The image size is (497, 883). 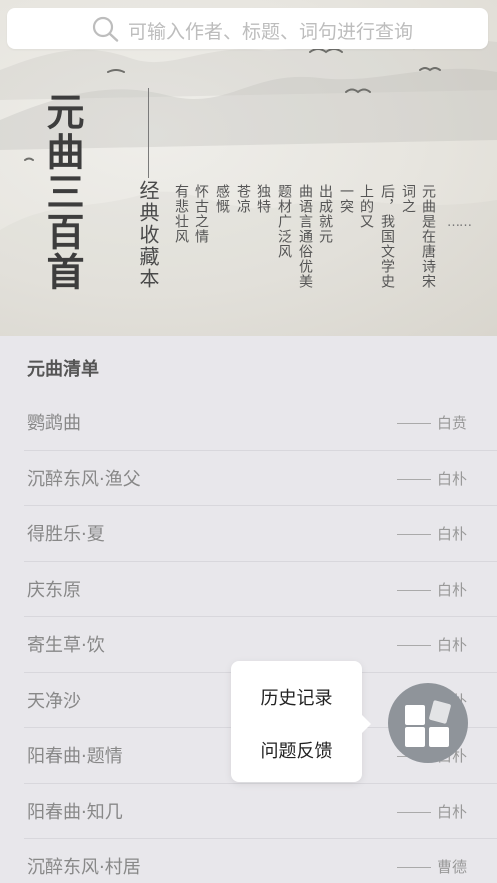 I want to click on floating-menu-popup: 历史记录 问题反馈, so click(x=301, y=721).